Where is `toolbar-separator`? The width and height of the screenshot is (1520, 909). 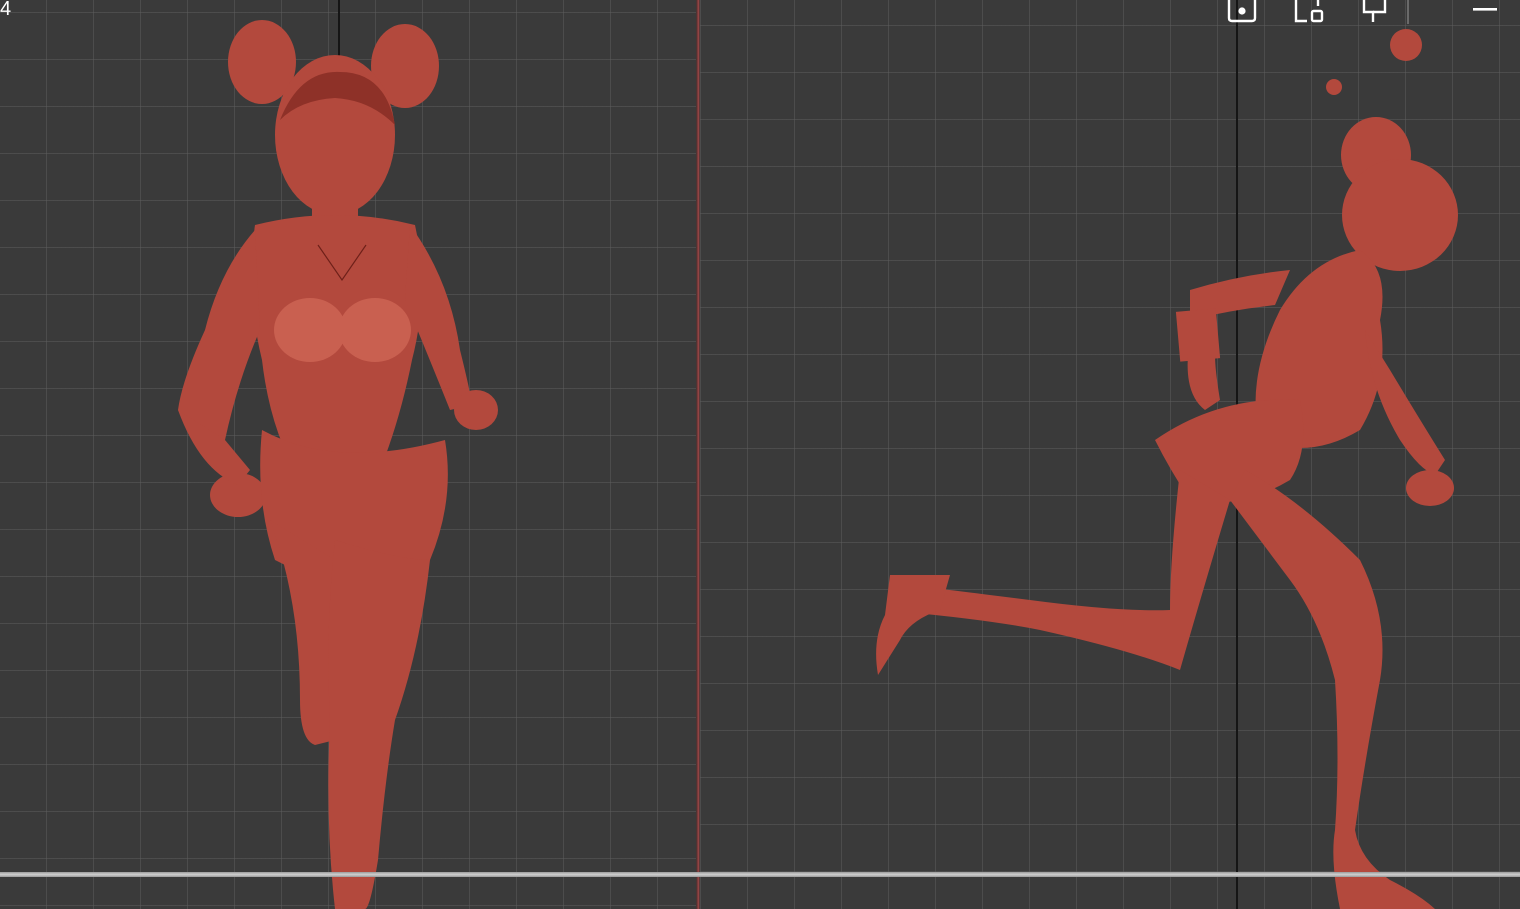 toolbar-separator is located at coordinates (1408, 12).